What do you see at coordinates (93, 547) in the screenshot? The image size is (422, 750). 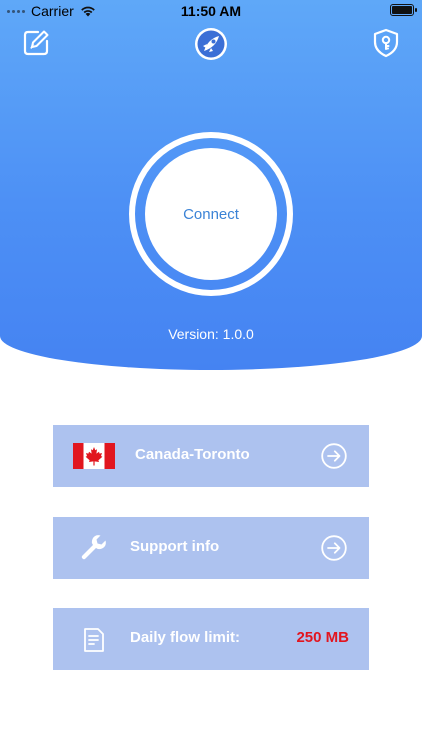 I see `wrench-icon` at bounding box center [93, 547].